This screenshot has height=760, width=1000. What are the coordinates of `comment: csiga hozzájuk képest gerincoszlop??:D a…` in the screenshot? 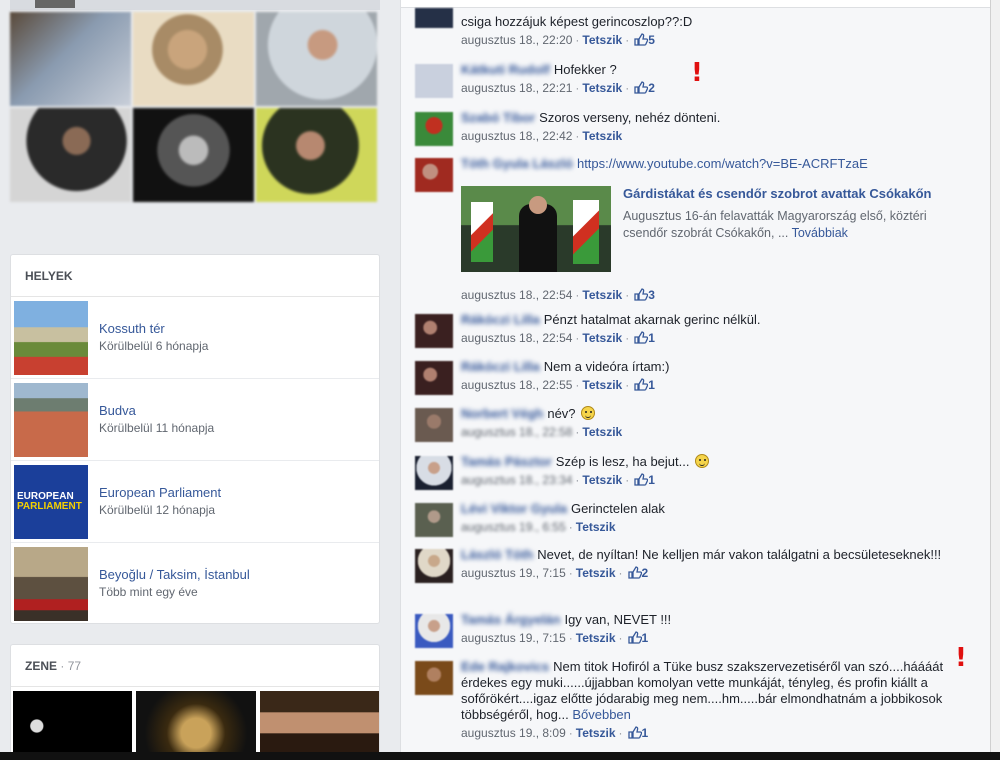 It's located at (700, 31).